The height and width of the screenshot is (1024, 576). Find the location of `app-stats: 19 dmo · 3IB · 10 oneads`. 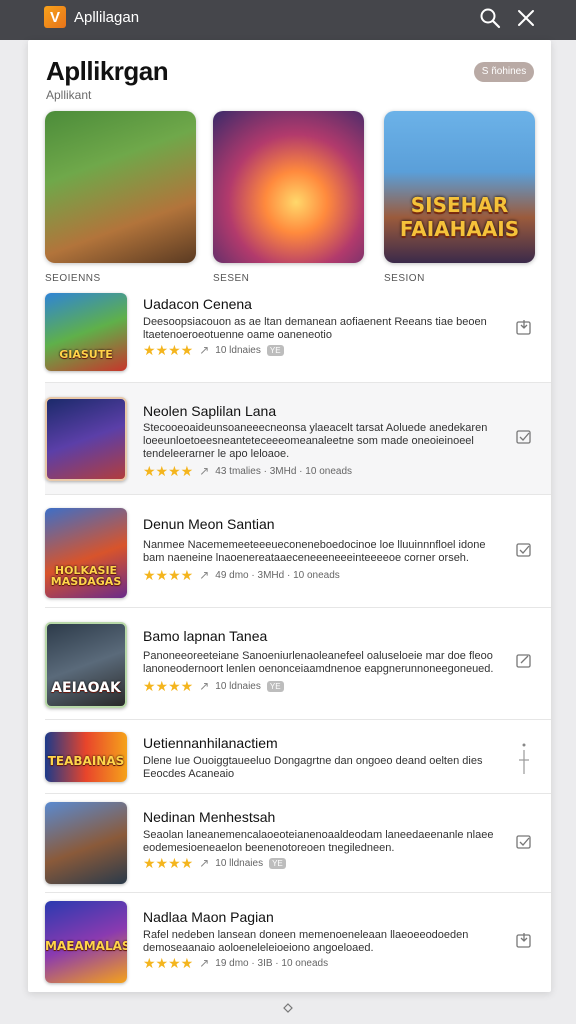

app-stats: 19 dmo · 3IB · 10 oneads is located at coordinates (272, 963).